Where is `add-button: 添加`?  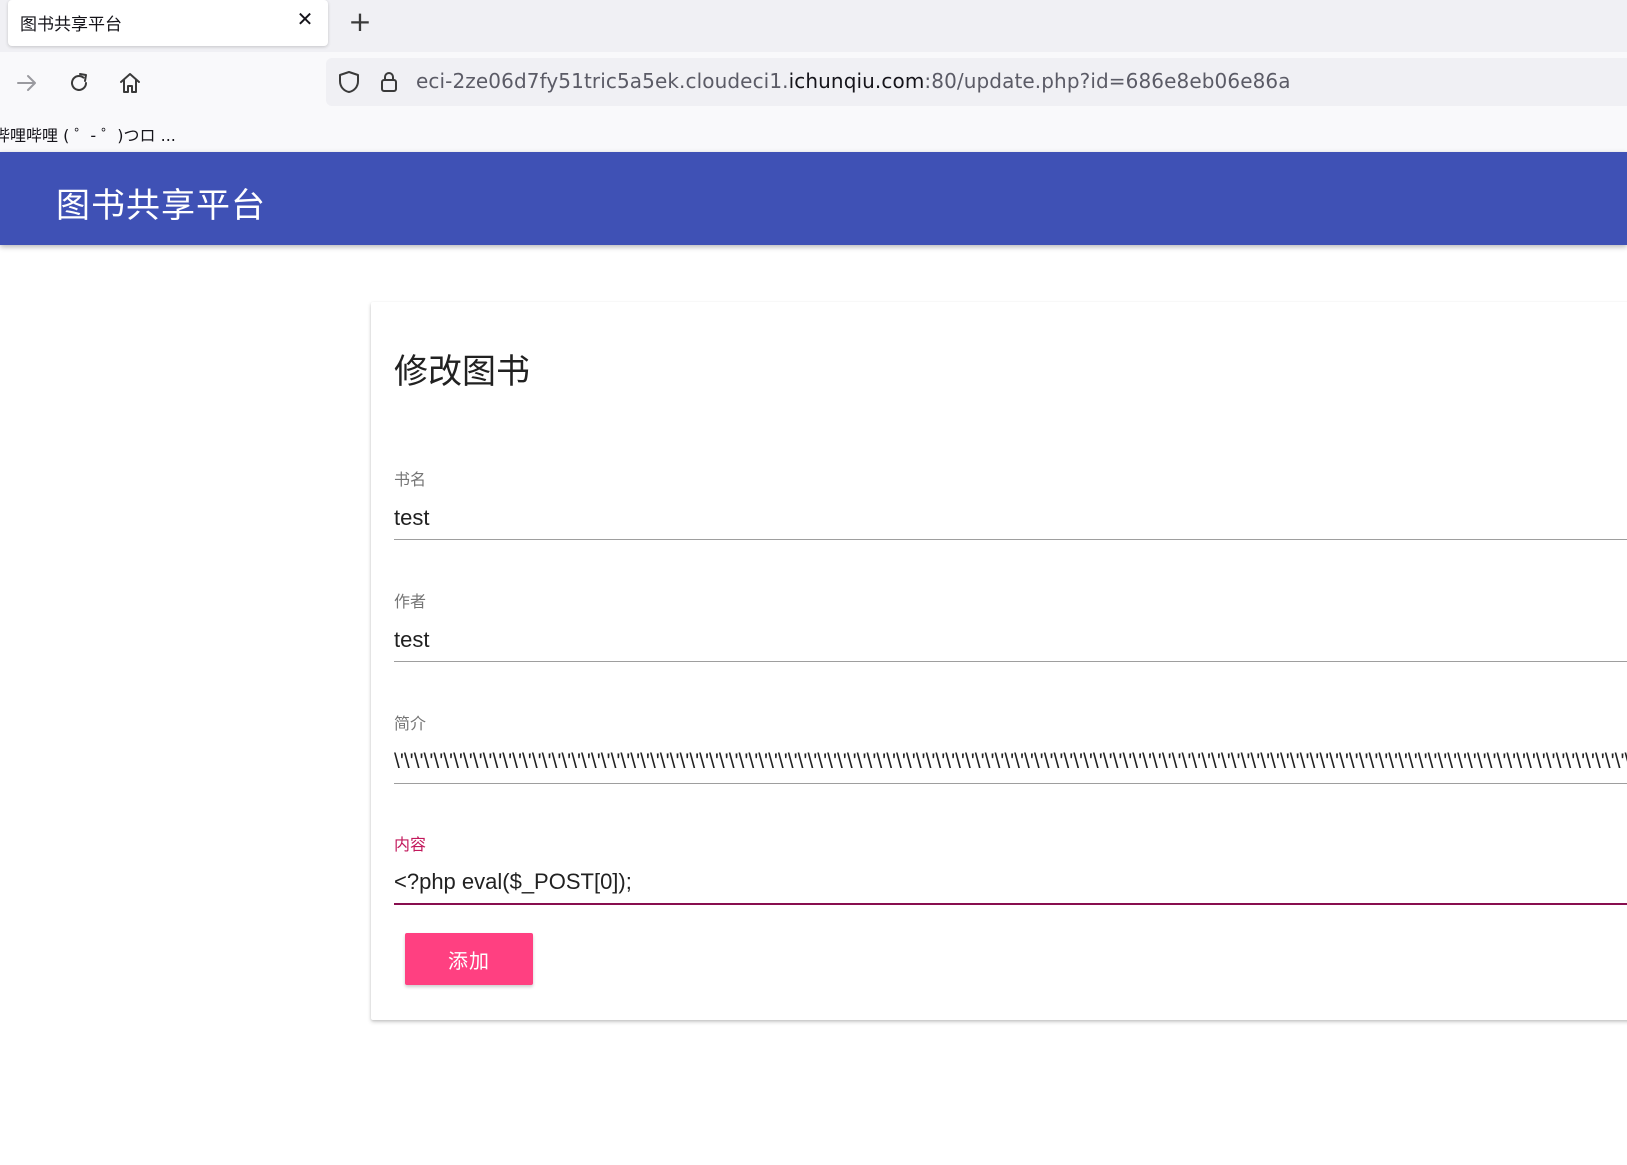
add-button: 添加 is located at coordinates (469, 959).